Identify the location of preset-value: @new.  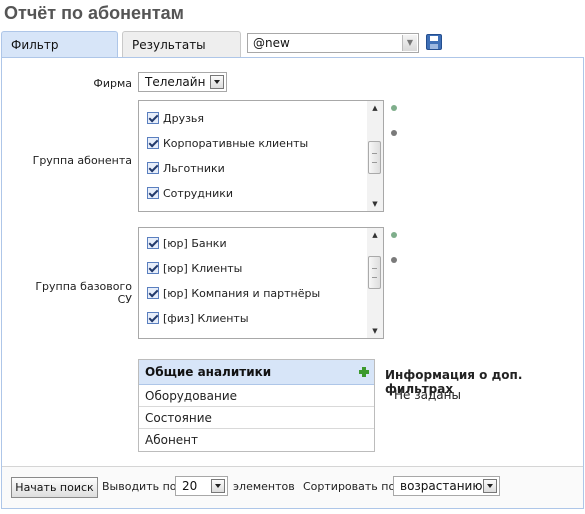
(271, 43).